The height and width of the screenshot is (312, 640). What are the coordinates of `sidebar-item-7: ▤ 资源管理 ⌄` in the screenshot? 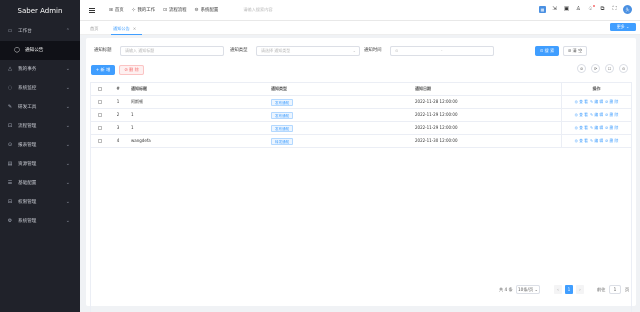 It's located at (40, 164).